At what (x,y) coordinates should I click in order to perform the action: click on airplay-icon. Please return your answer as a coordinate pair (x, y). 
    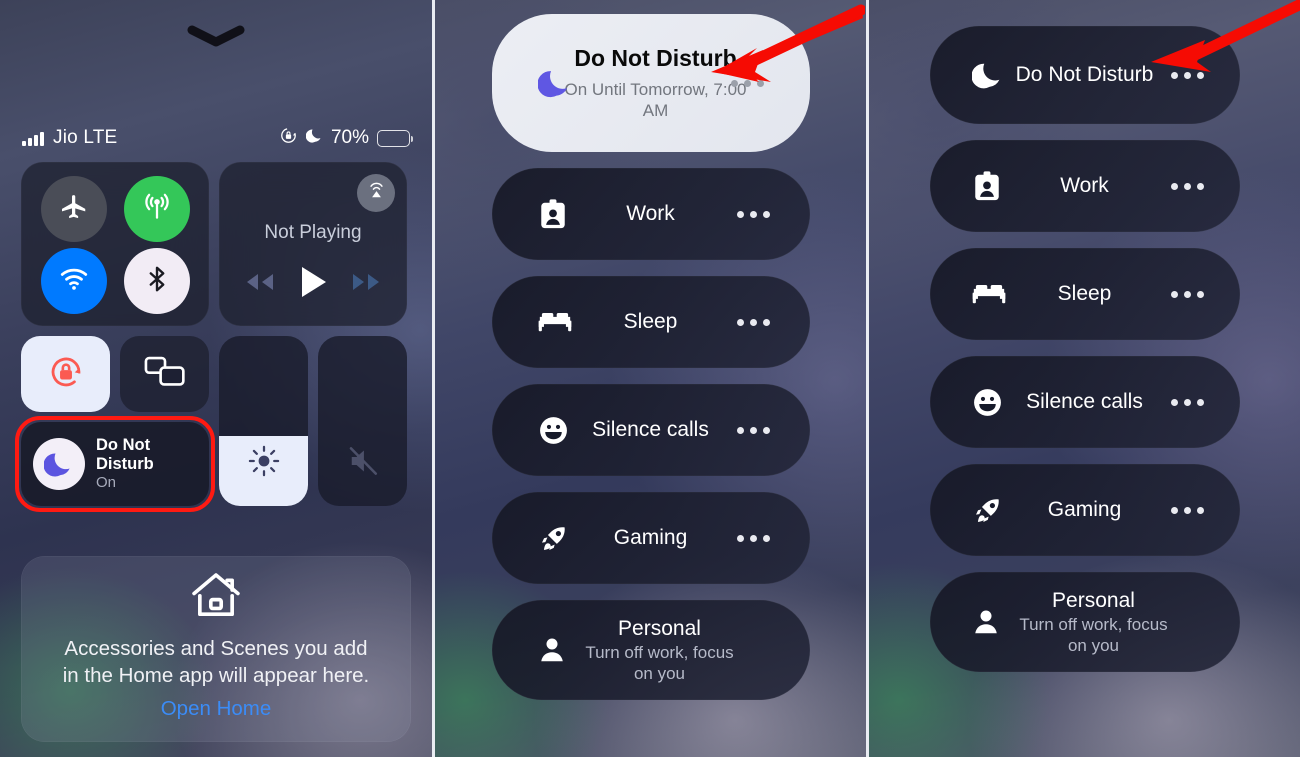
    Looking at the image, I should click on (376, 193).